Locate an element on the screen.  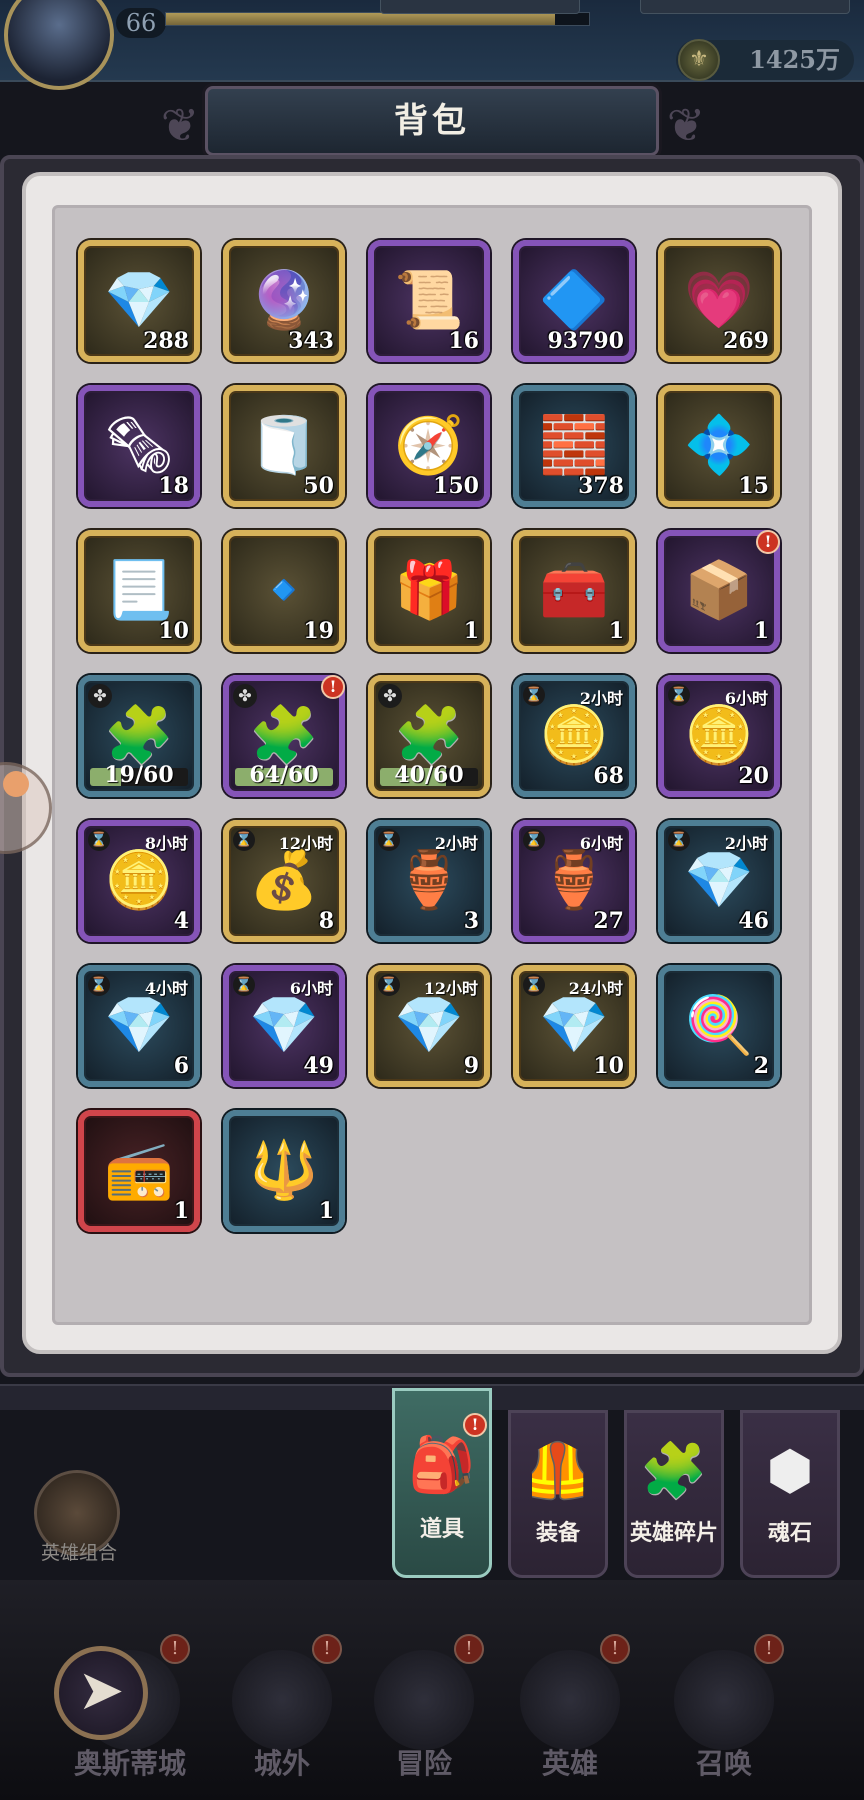
inventory-item: 🧩 ✤ 19/60 is located at coordinates (139, 736).